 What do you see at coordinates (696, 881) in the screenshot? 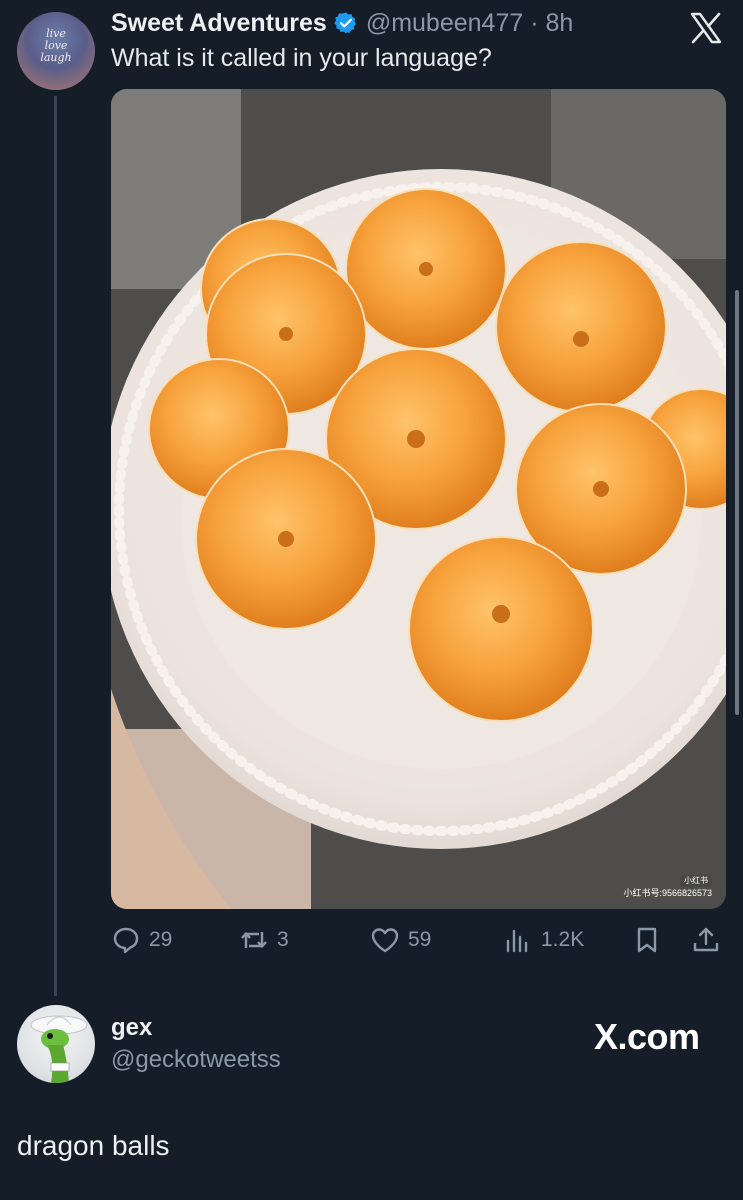
I see `watermark-badge: 小红书` at bounding box center [696, 881].